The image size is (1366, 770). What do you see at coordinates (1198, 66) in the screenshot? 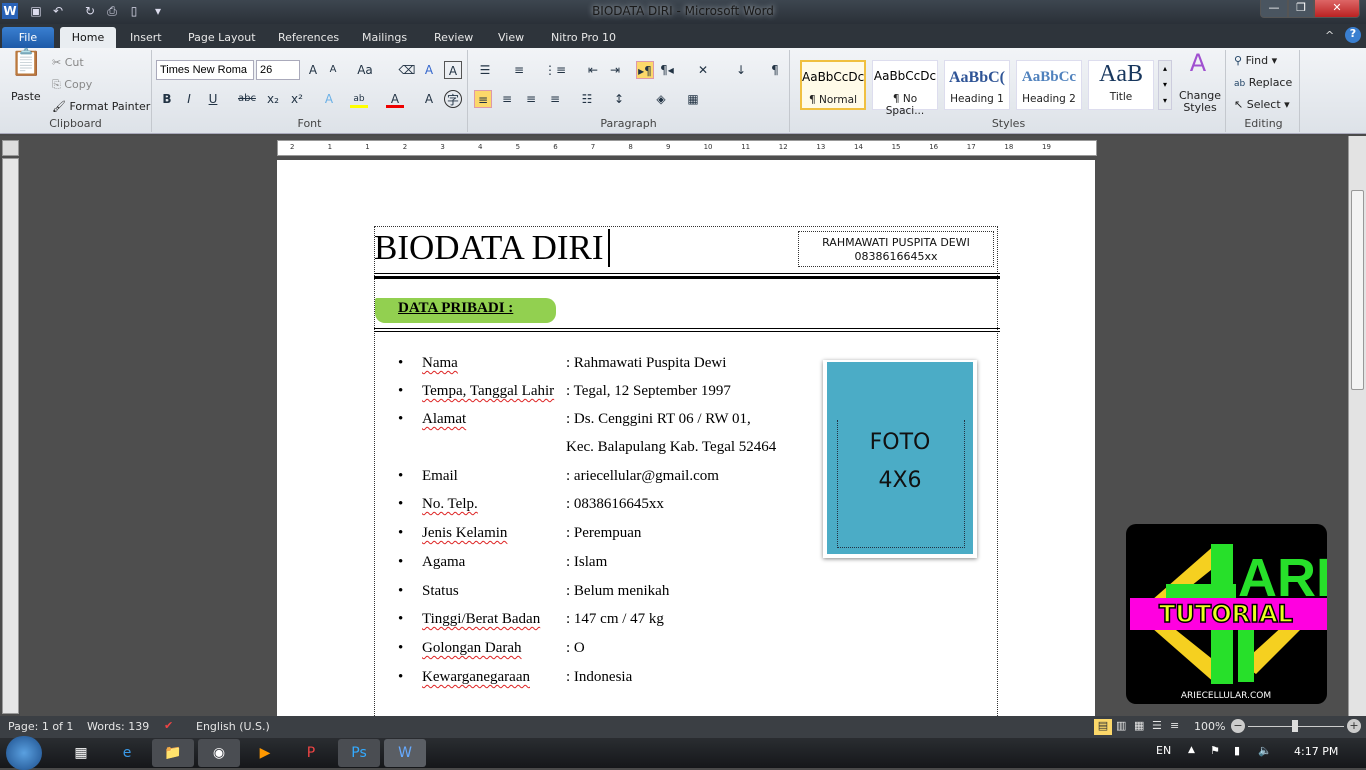
I see `change-styles-icon: A` at bounding box center [1198, 66].